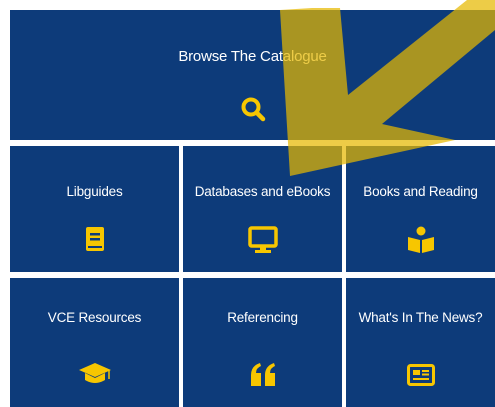 The image size is (495, 407). I want to click on monitor-icon, so click(262, 239).